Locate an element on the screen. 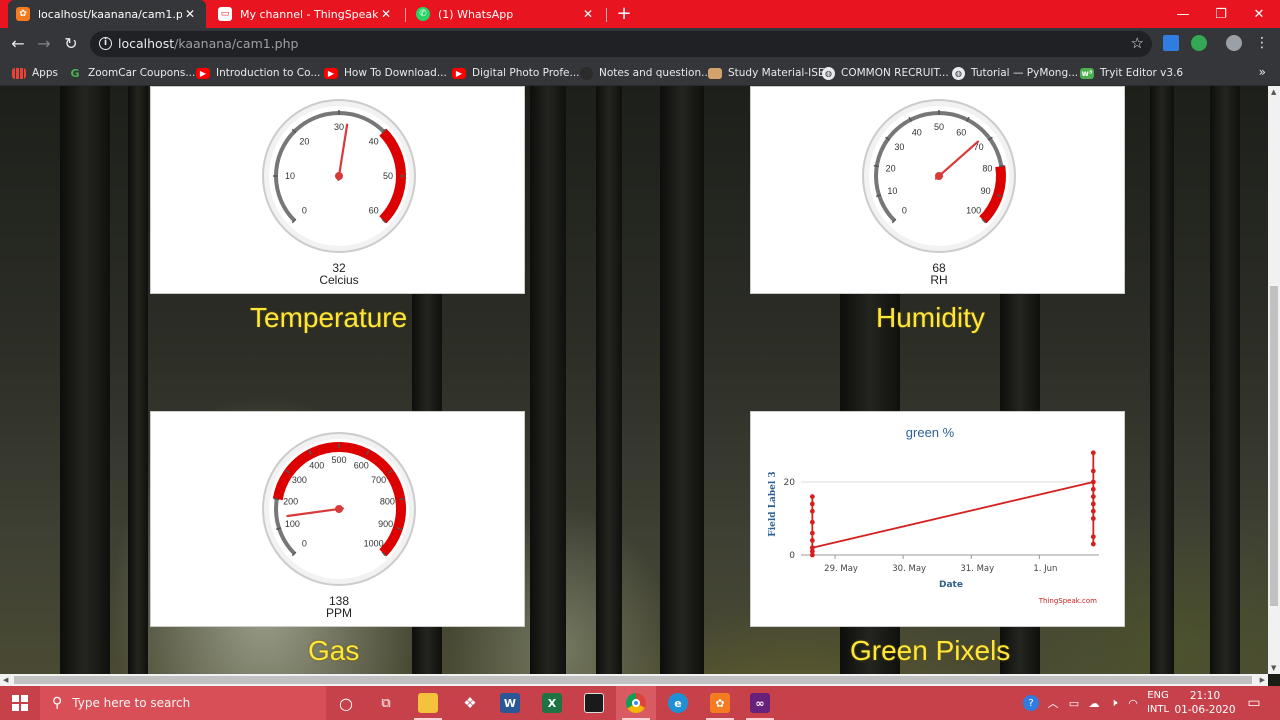  help-icon: ? is located at coordinates (1031, 703).